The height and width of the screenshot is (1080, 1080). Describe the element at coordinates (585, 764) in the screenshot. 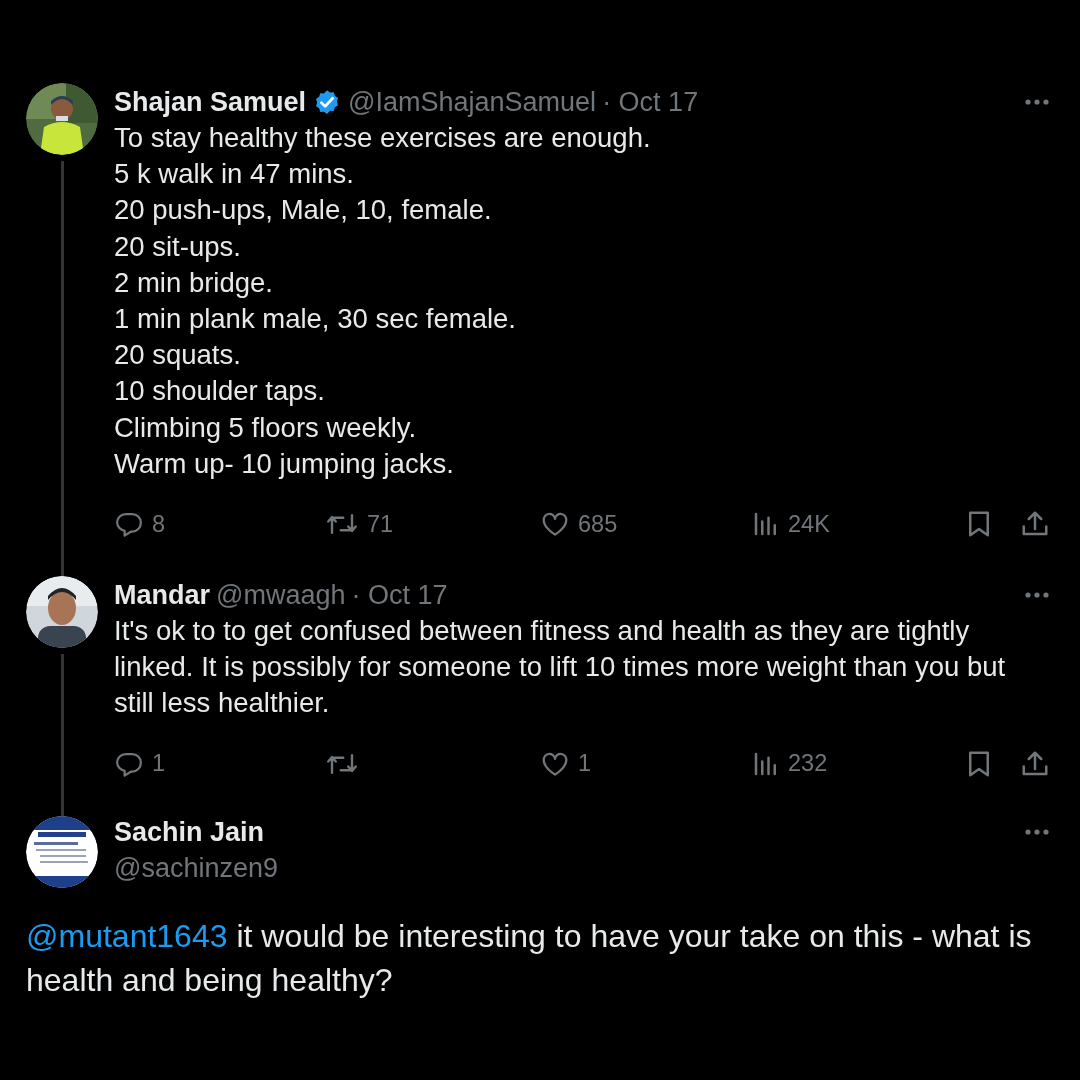

I see `likes-count: 1` at that location.